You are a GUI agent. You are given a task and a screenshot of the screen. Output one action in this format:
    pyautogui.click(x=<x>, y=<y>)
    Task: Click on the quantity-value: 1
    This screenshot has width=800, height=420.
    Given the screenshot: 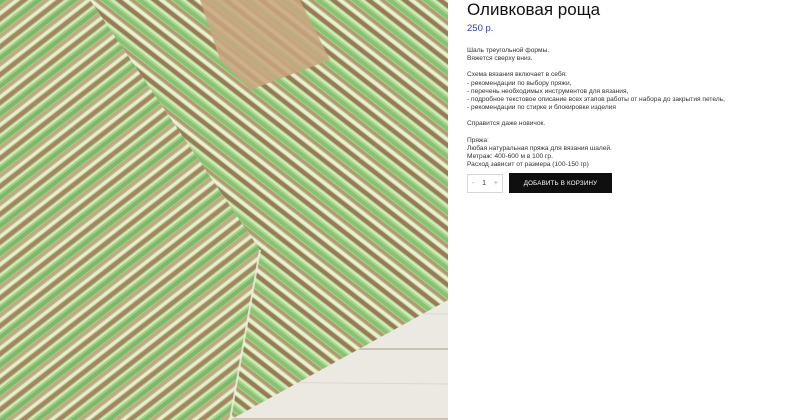 What is the action you would take?
    pyautogui.click(x=484, y=183)
    